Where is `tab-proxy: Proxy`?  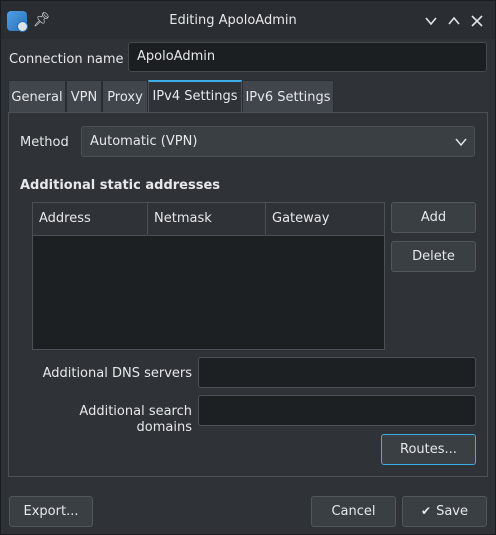 tab-proxy: Proxy is located at coordinates (125, 96).